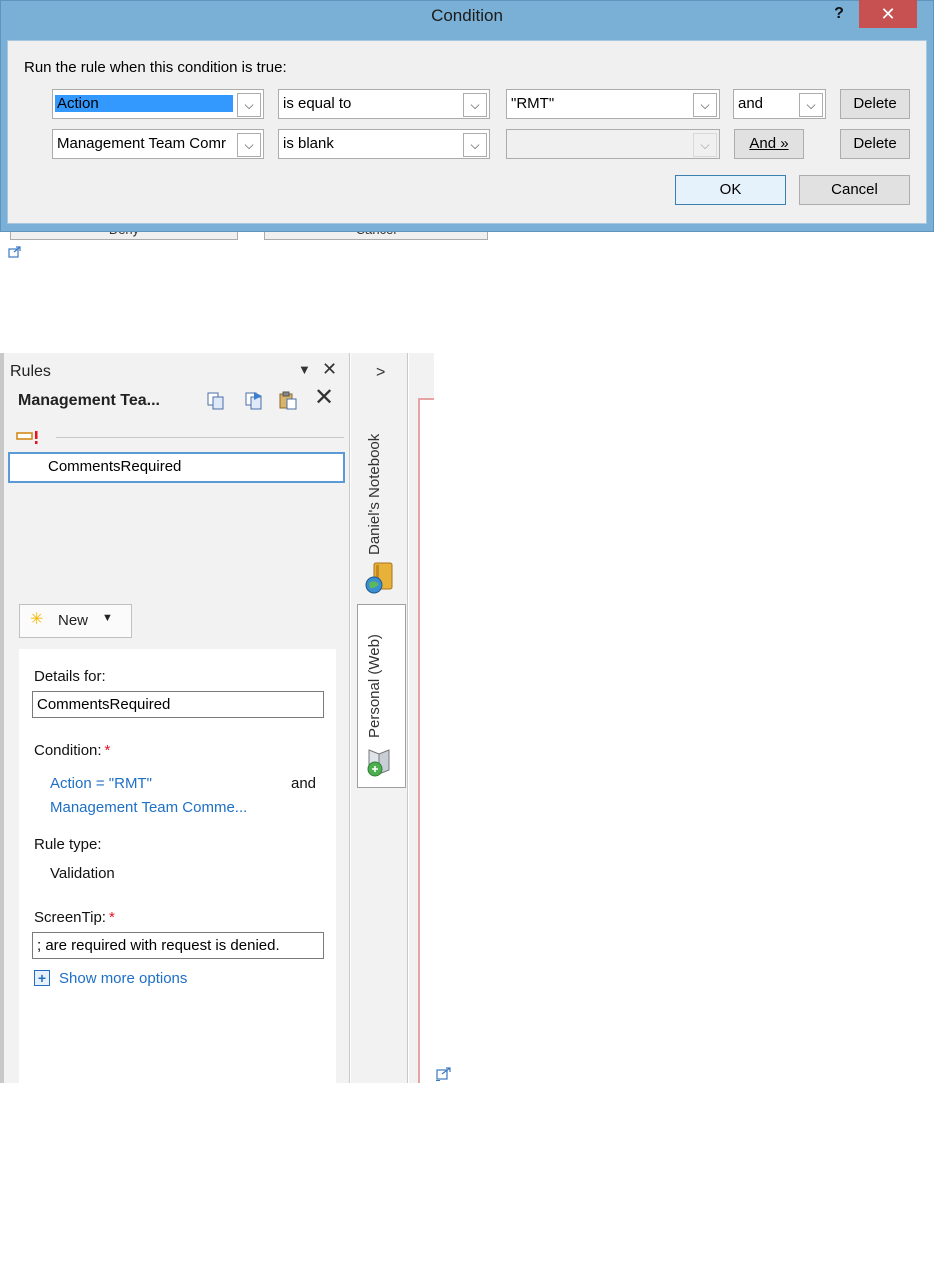  What do you see at coordinates (72, 750) in the screenshot?
I see `condition-label: Condition: *` at bounding box center [72, 750].